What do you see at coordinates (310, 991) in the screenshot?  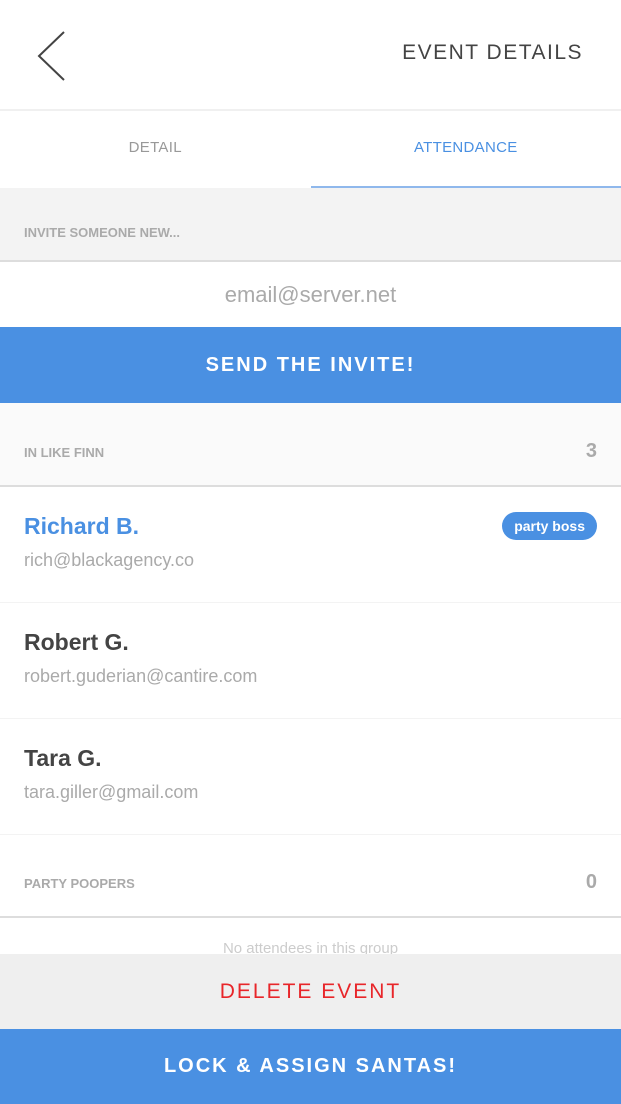 I see `delete-event-button: DELETE EVENT` at bounding box center [310, 991].